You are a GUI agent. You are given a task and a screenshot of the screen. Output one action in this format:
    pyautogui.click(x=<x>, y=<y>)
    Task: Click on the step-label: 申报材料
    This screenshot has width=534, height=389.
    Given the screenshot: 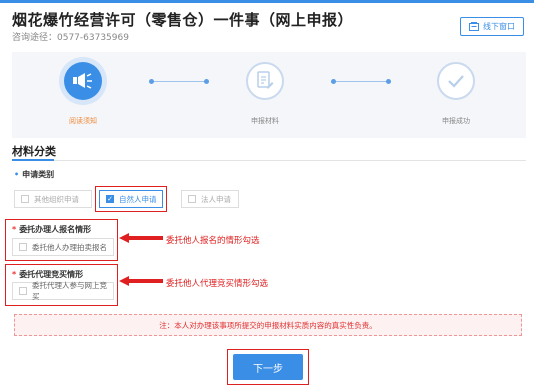 What is the action you would take?
    pyautogui.click(x=265, y=121)
    